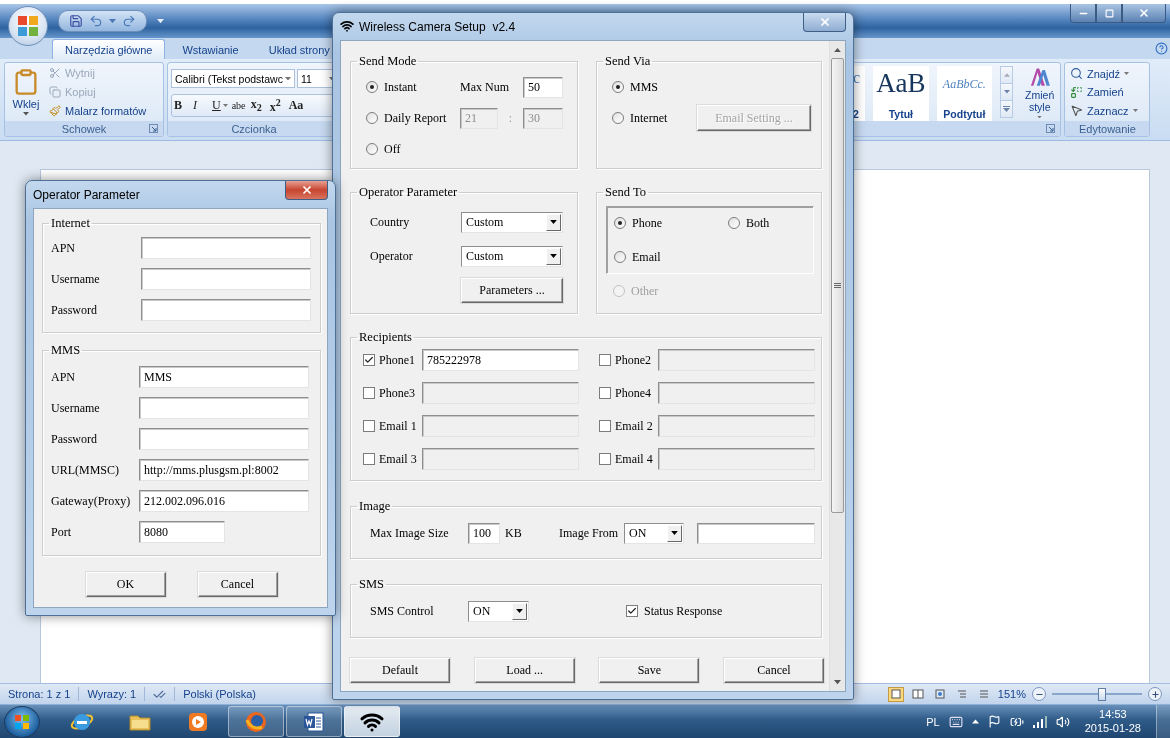  Describe the element at coordinates (1104, 92) in the screenshot. I see `ribbon-button: Zamień` at that location.